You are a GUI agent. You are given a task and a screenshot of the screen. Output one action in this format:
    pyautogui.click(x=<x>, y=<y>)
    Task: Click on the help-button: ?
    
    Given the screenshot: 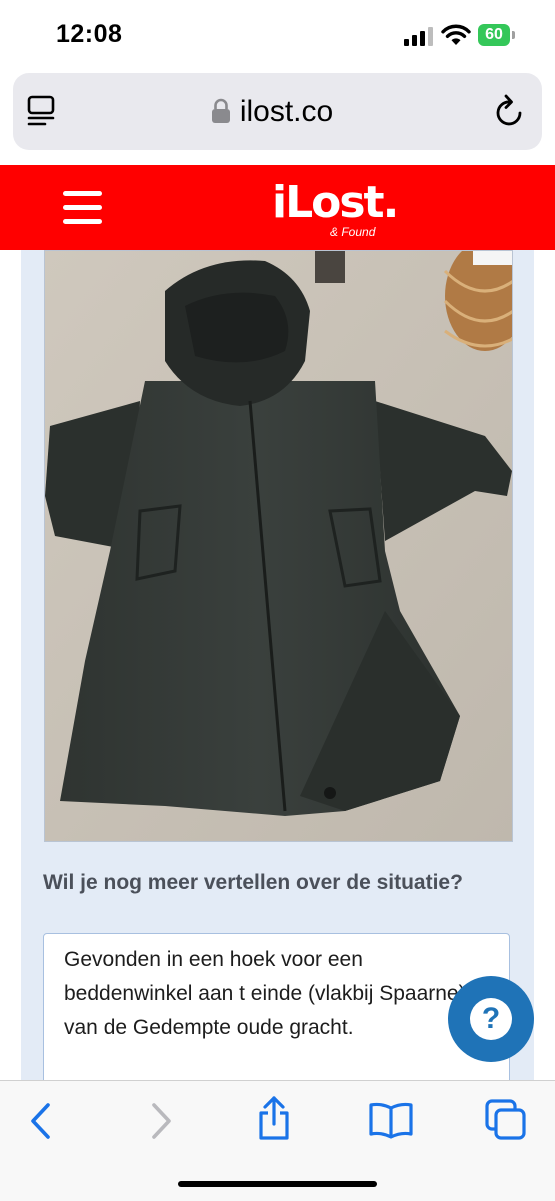 What is the action you would take?
    pyautogui.click(x=491, y=1019)
    